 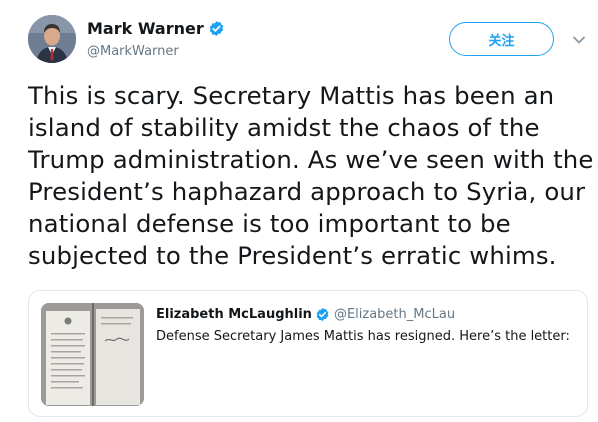 I want to click on letter-photo-icon, so click(x=92, y=354).